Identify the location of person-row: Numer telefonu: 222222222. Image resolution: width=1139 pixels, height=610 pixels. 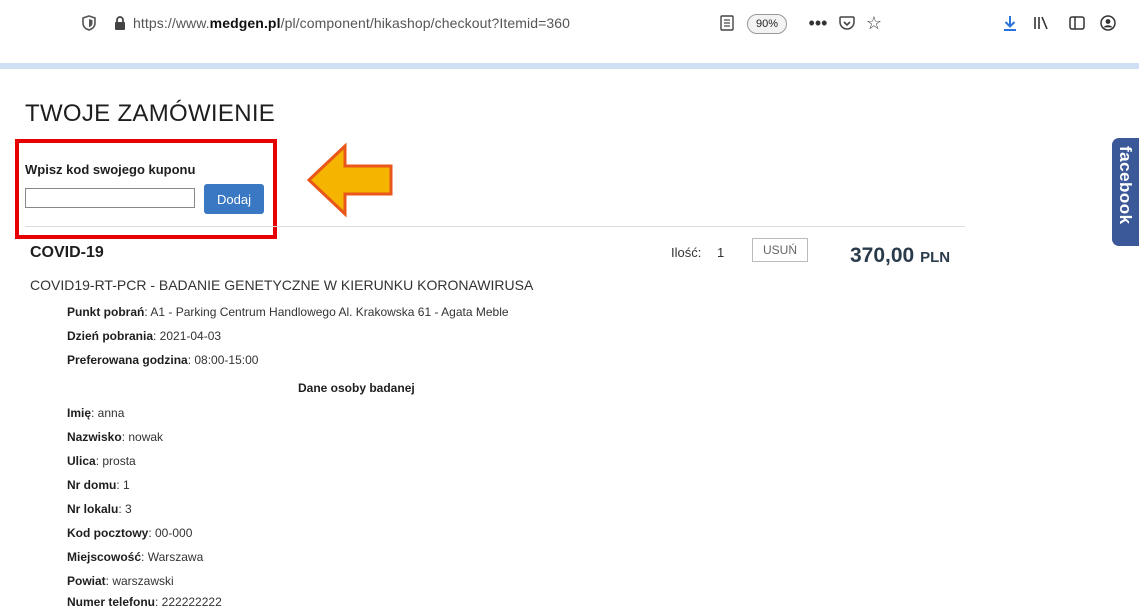
(144, 602).